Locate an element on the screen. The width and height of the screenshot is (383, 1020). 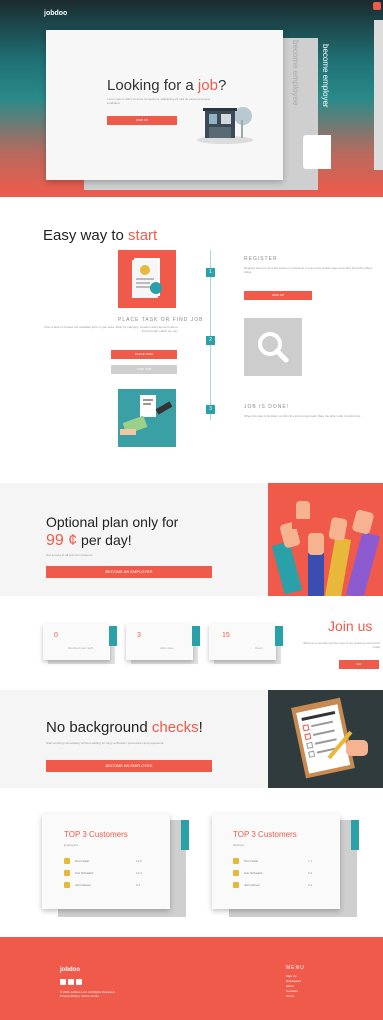
become-employee-button: BECOME AN EMPLOYEE is located at coordinates (129, 766).